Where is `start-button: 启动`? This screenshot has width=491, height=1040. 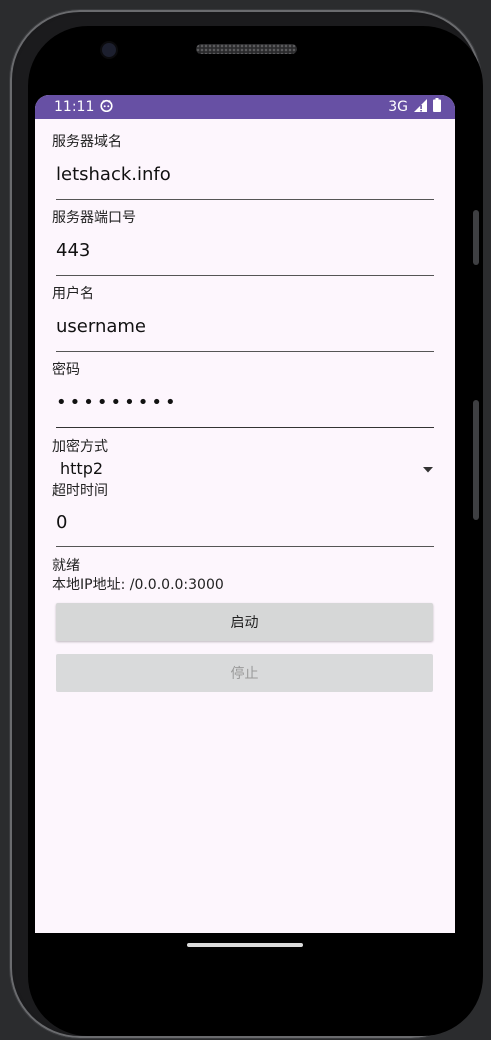
start-button: 启动 is located at coordinates (244, 622).